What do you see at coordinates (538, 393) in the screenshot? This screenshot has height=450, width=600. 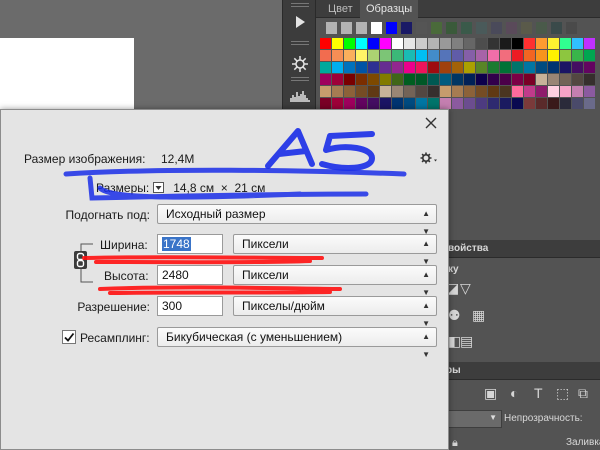 I see `type-icon: T` at bounding box center [538, 393].